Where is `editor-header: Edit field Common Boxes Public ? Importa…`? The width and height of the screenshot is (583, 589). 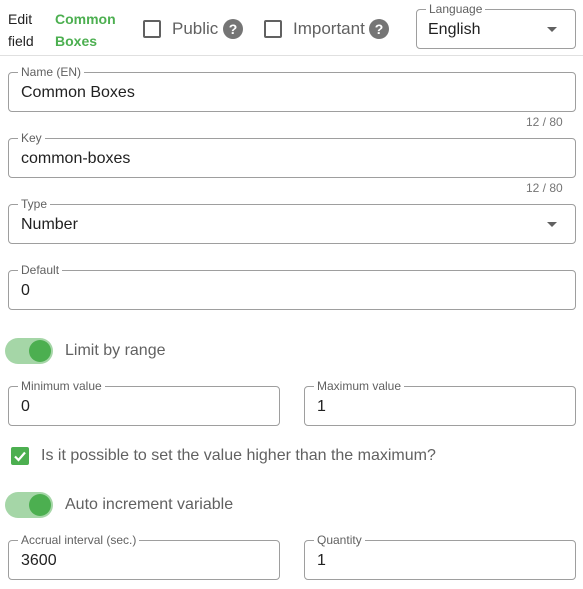
editor-header: Edit field Common Boxes Public ? Importa… is located at coordinates (291, 28).